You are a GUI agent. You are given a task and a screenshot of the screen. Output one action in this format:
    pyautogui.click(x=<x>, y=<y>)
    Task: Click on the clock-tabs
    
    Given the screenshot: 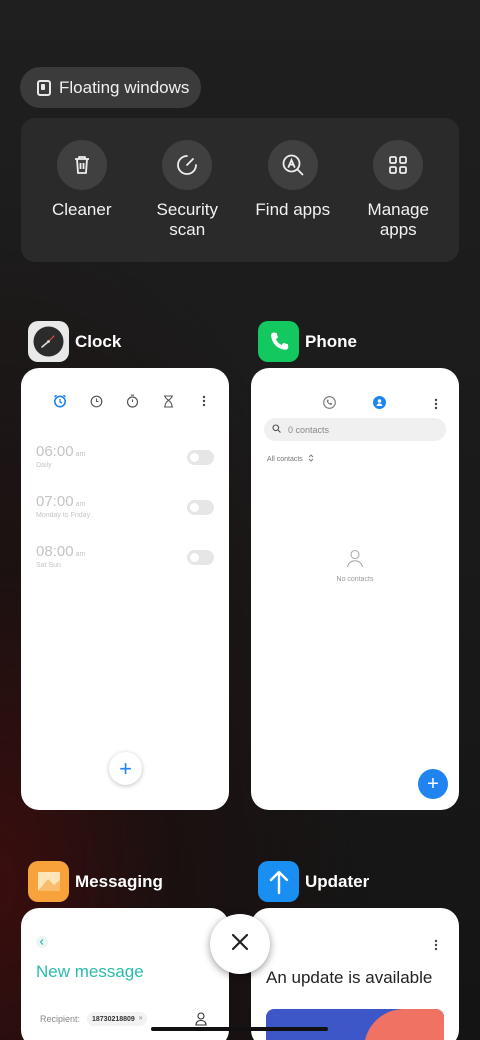 What is the action you would take?
    pyautogui.click(x=125, y=401)
    